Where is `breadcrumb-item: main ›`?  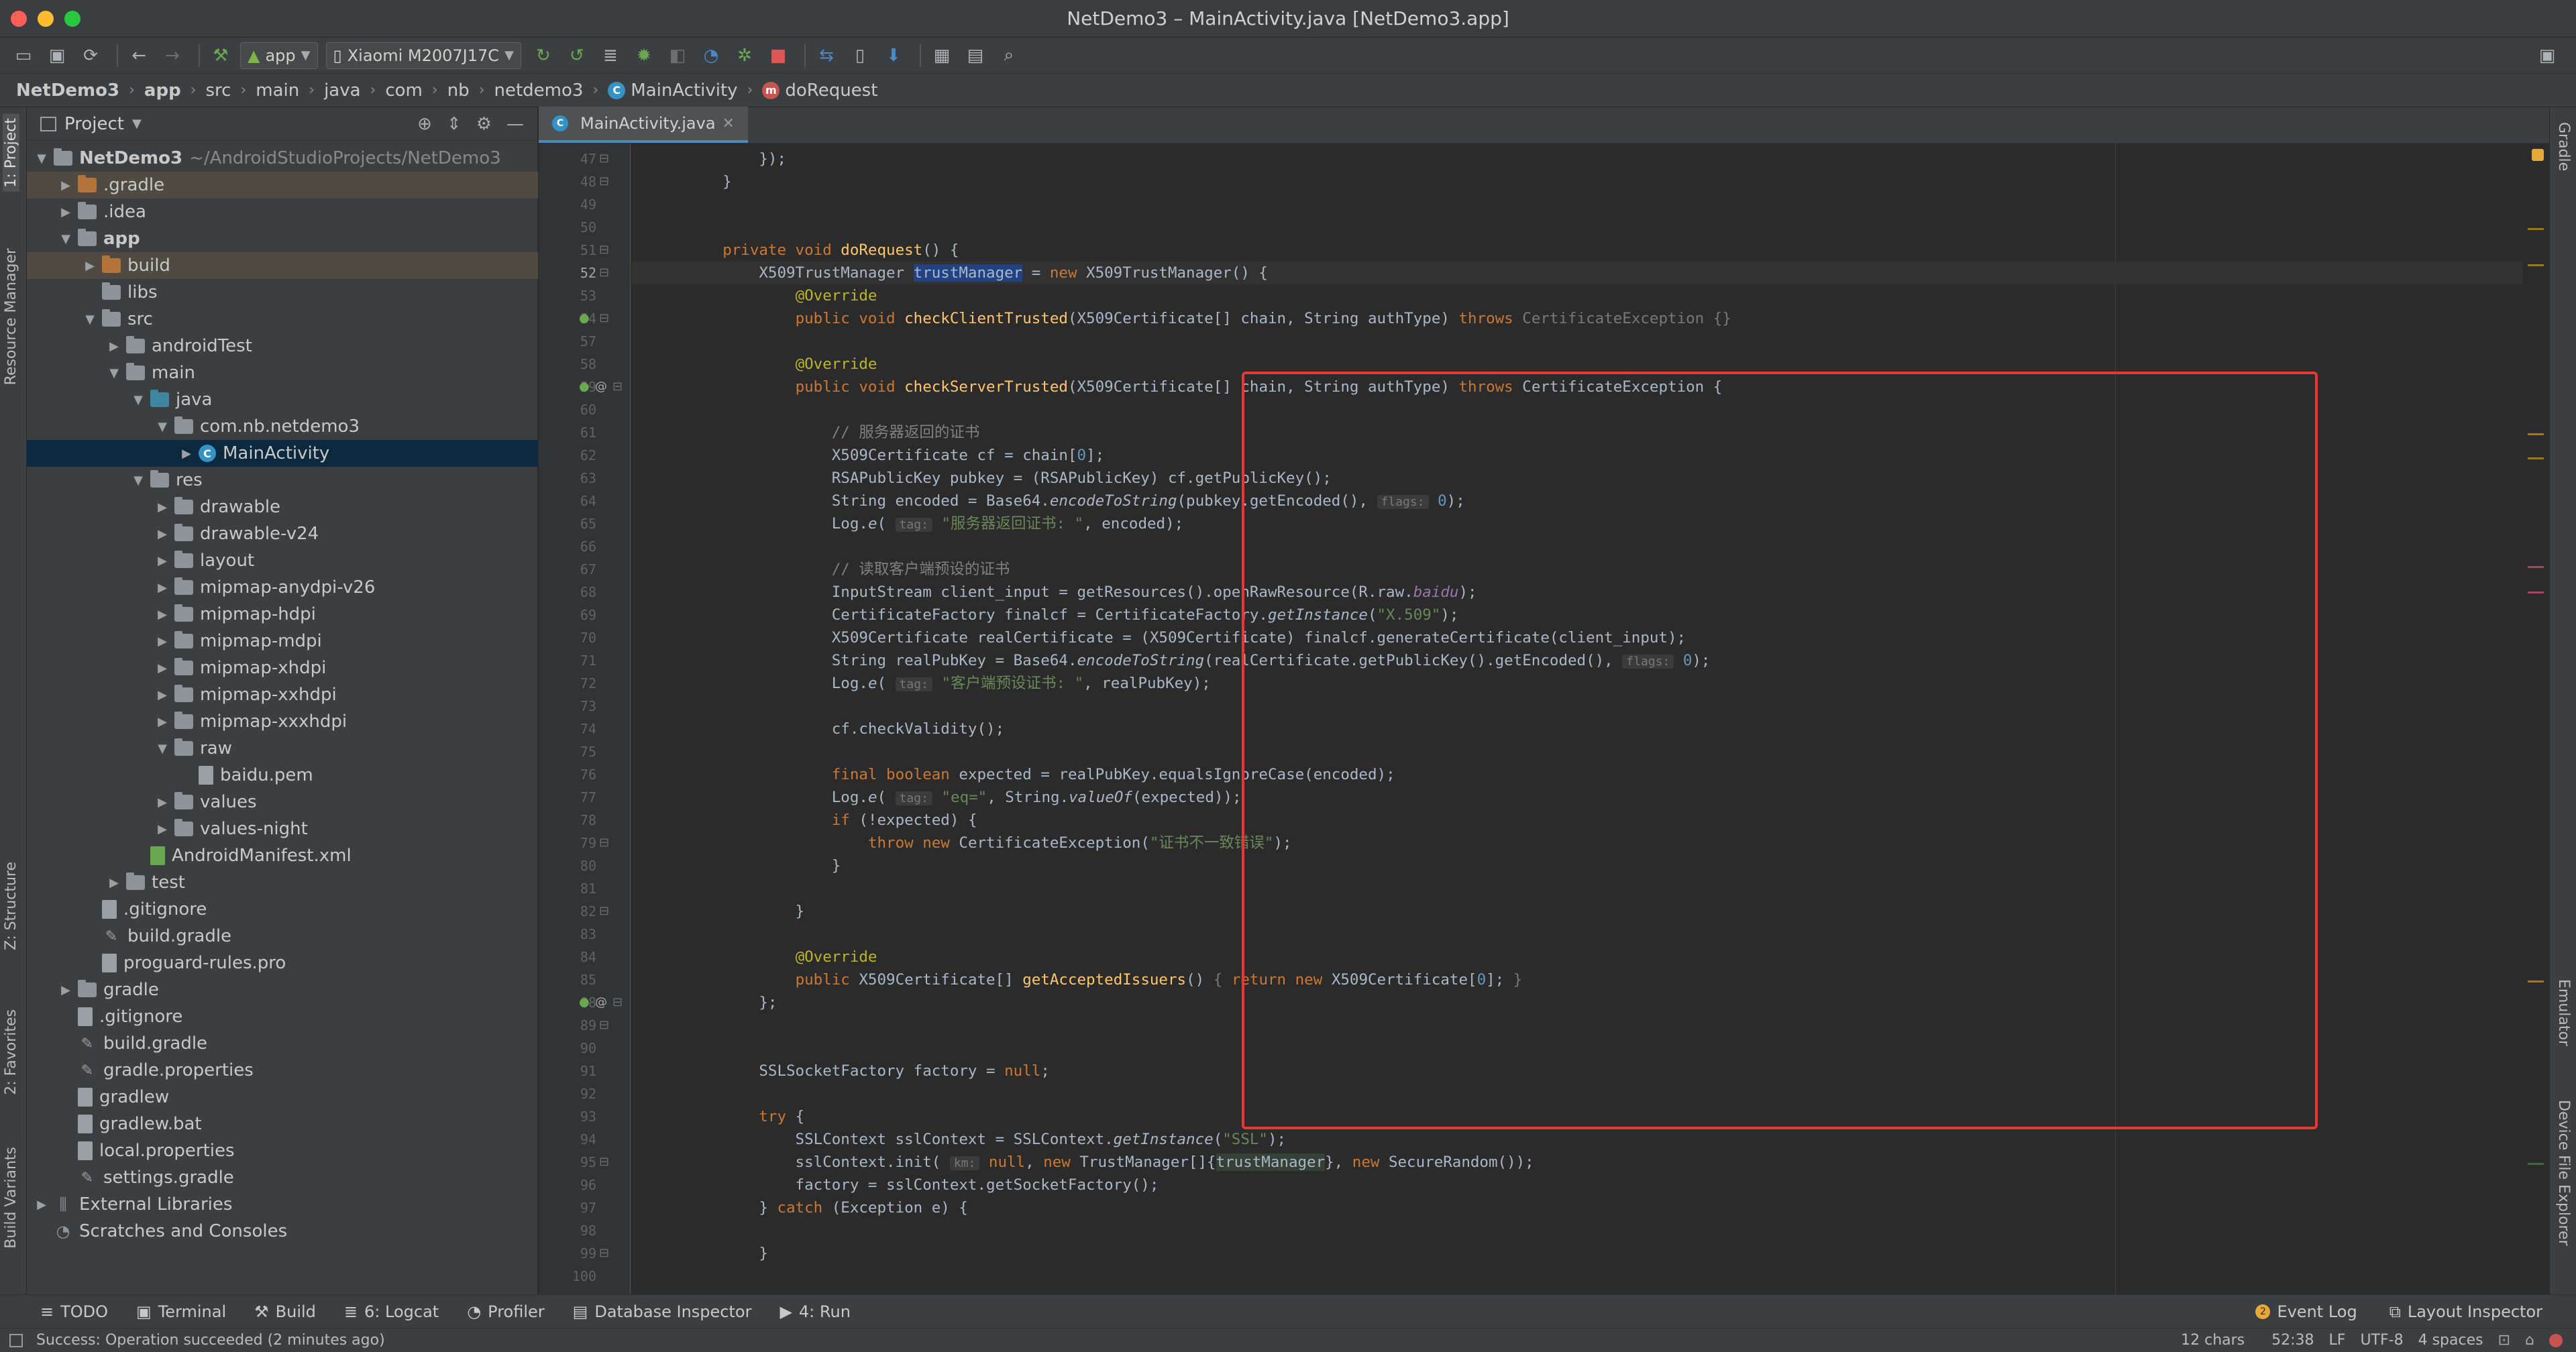 breadcrumb-item: main › is located at coordinates (290, 90).